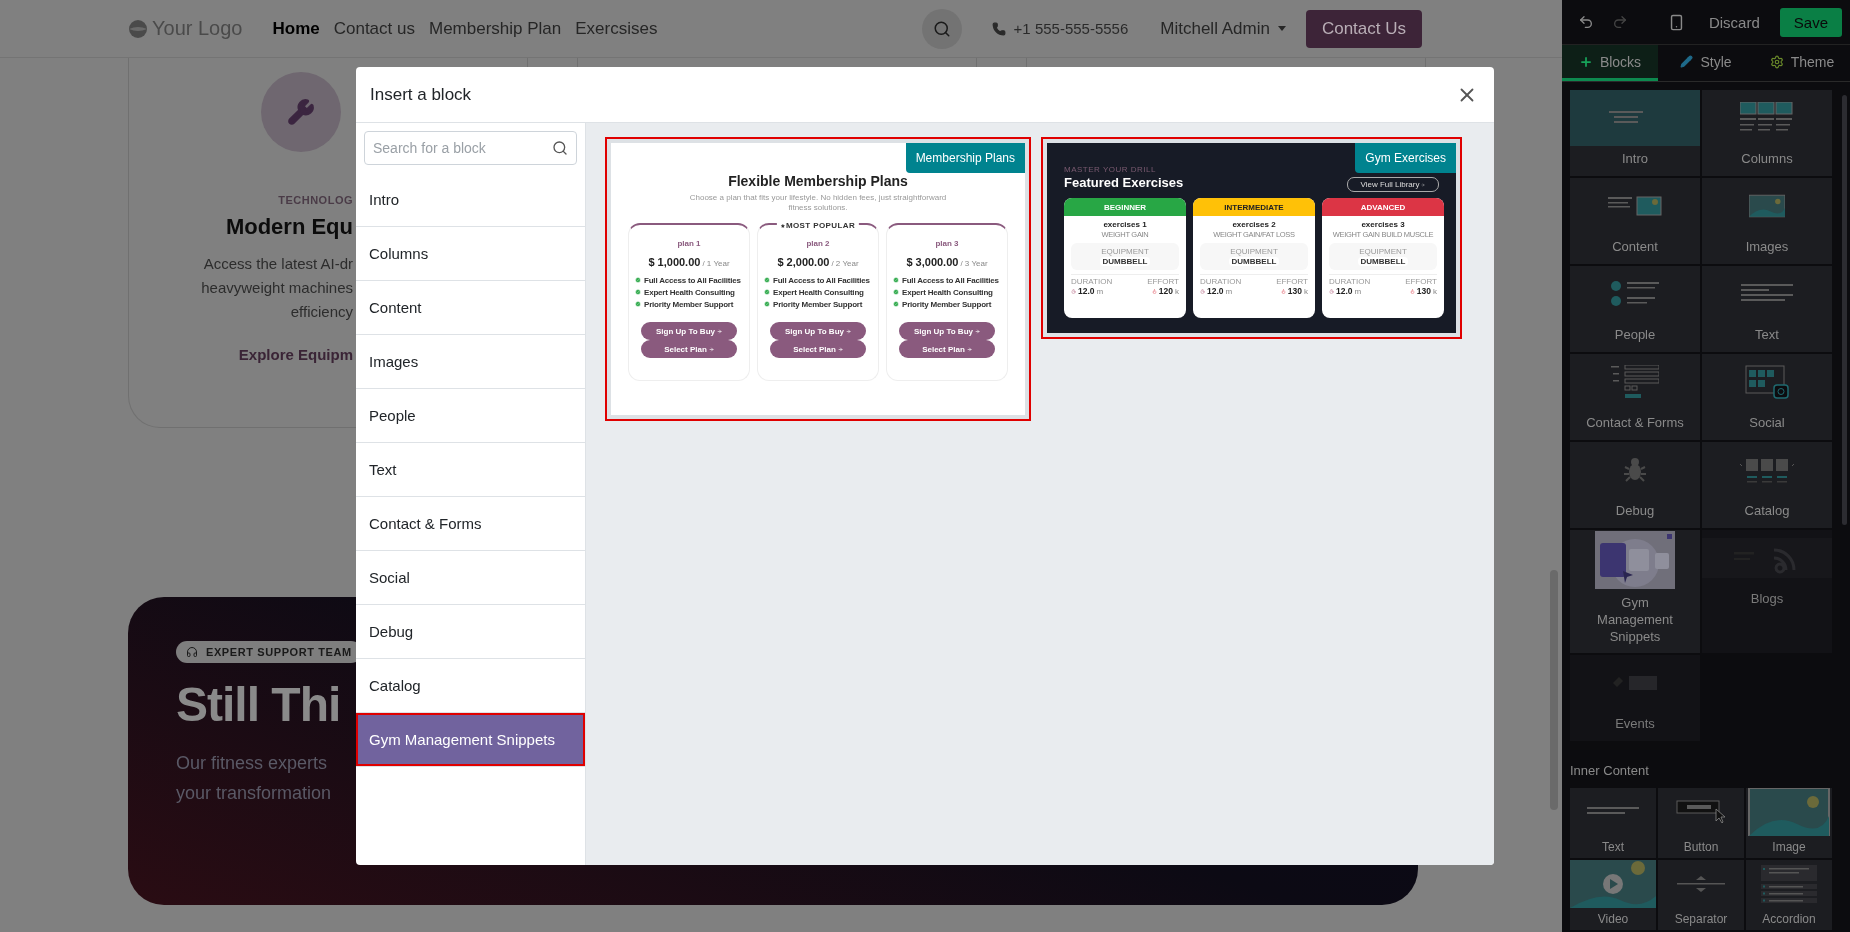  What do you see at coordinates (1635, 470) in the screenshot?
I see `bug-icon` at bounding box center [1635, 470].